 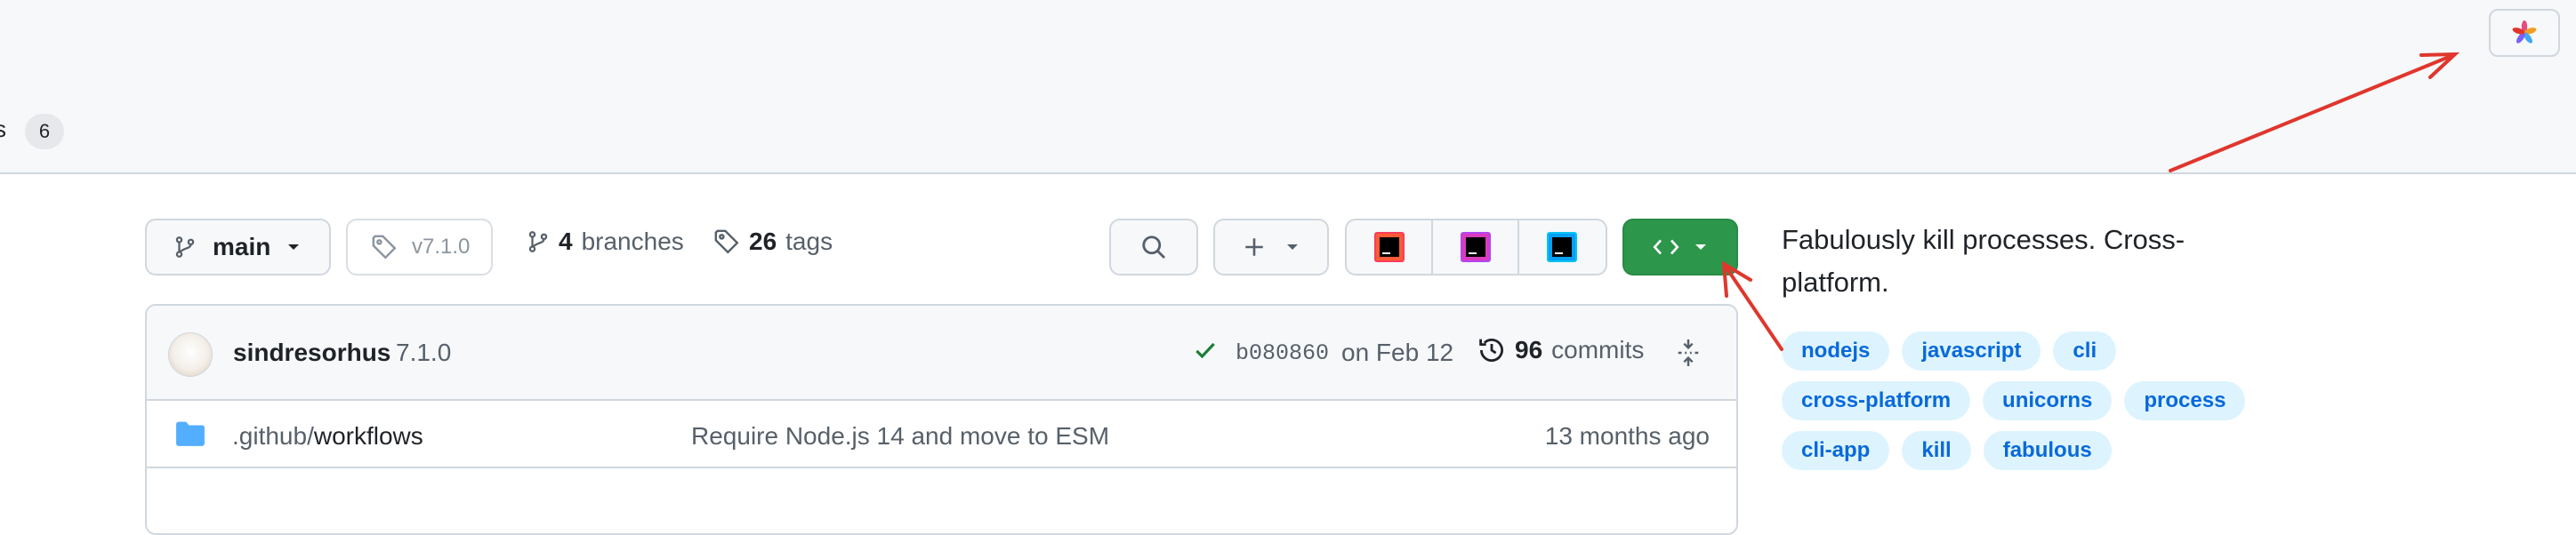 I want to click on open-in-intellij-button, so click(x=1390, y=247).